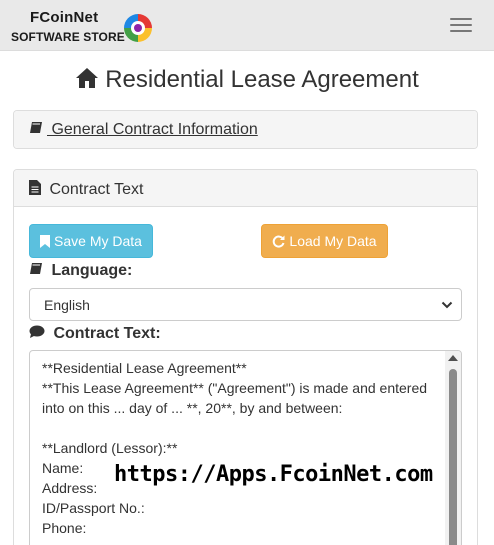  Describe the element at coordinates (90, 270) in the screenshot. I see `language-label-text: Language:` at that location.